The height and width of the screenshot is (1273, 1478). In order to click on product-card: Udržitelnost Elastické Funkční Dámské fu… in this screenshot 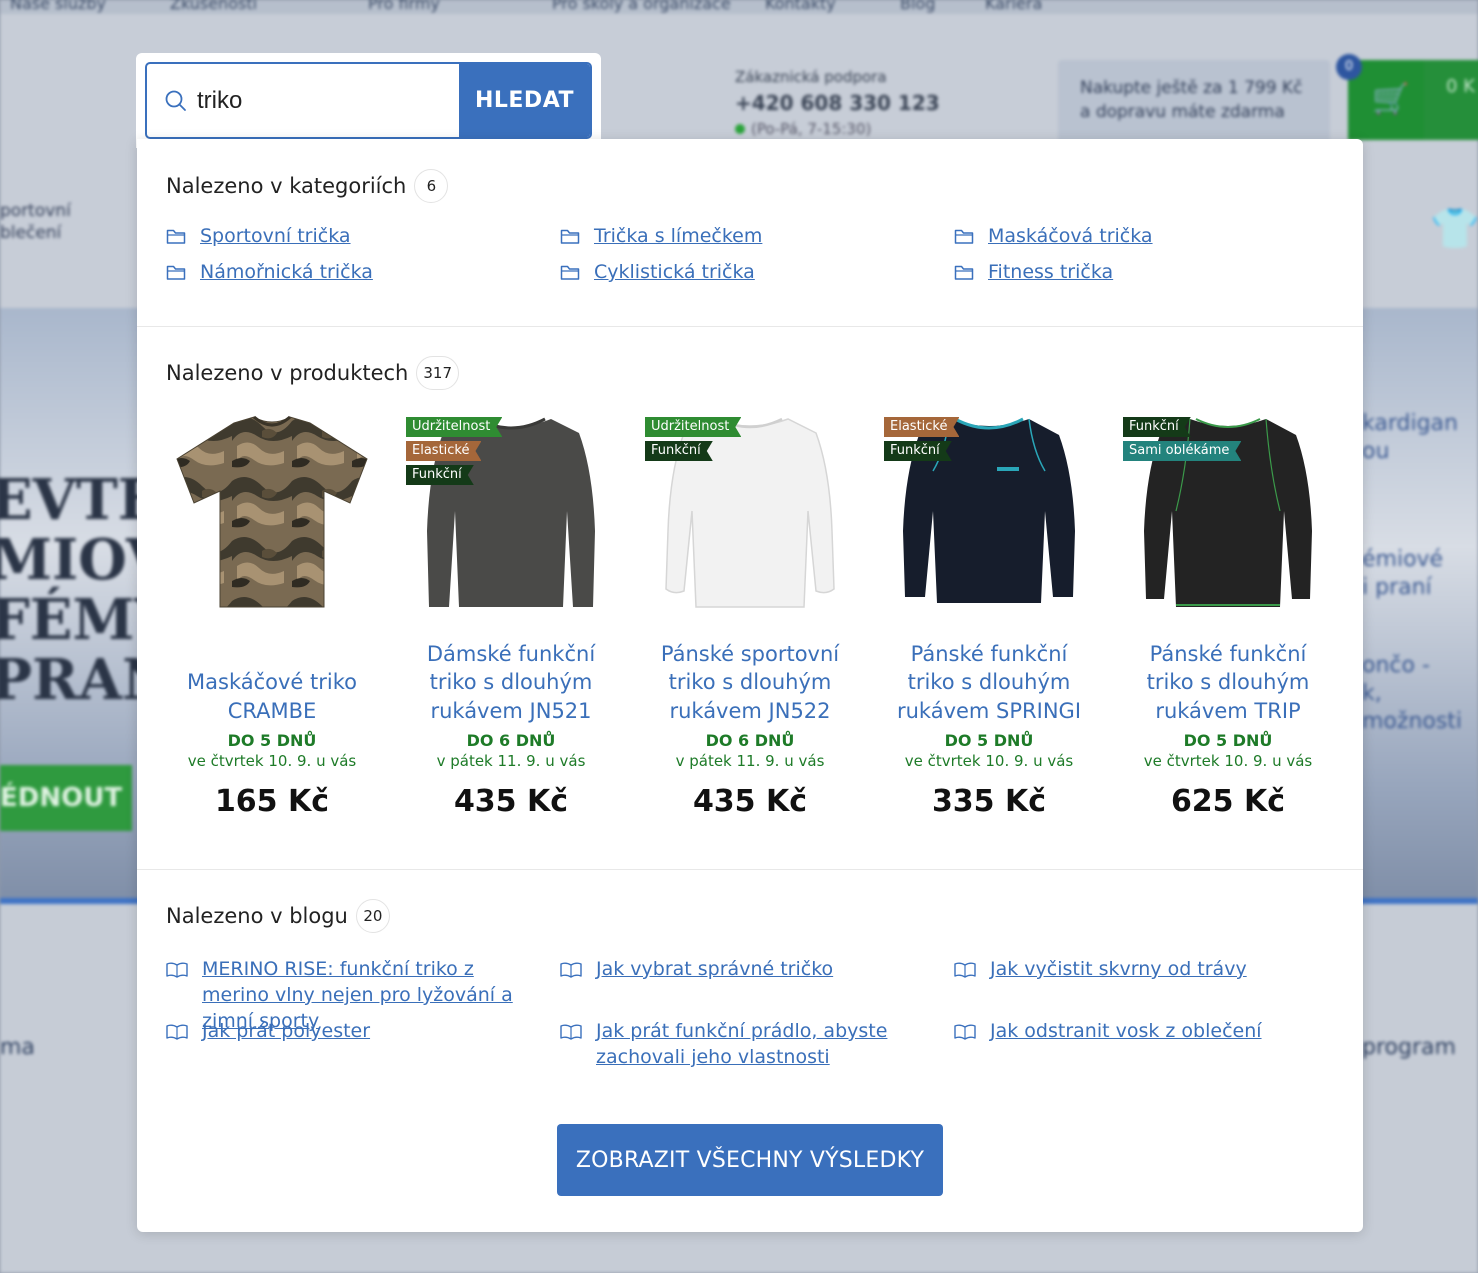, I will do `click(511, 615)`.